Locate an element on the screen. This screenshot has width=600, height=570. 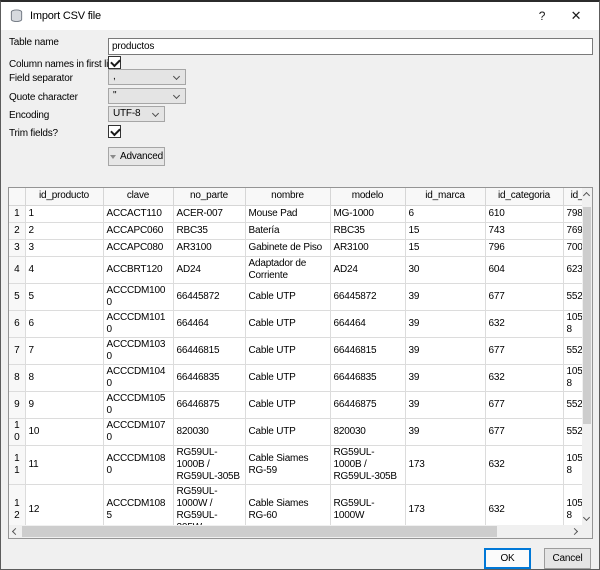
table-cell: 66446815 is located at coordinates (209, 351).